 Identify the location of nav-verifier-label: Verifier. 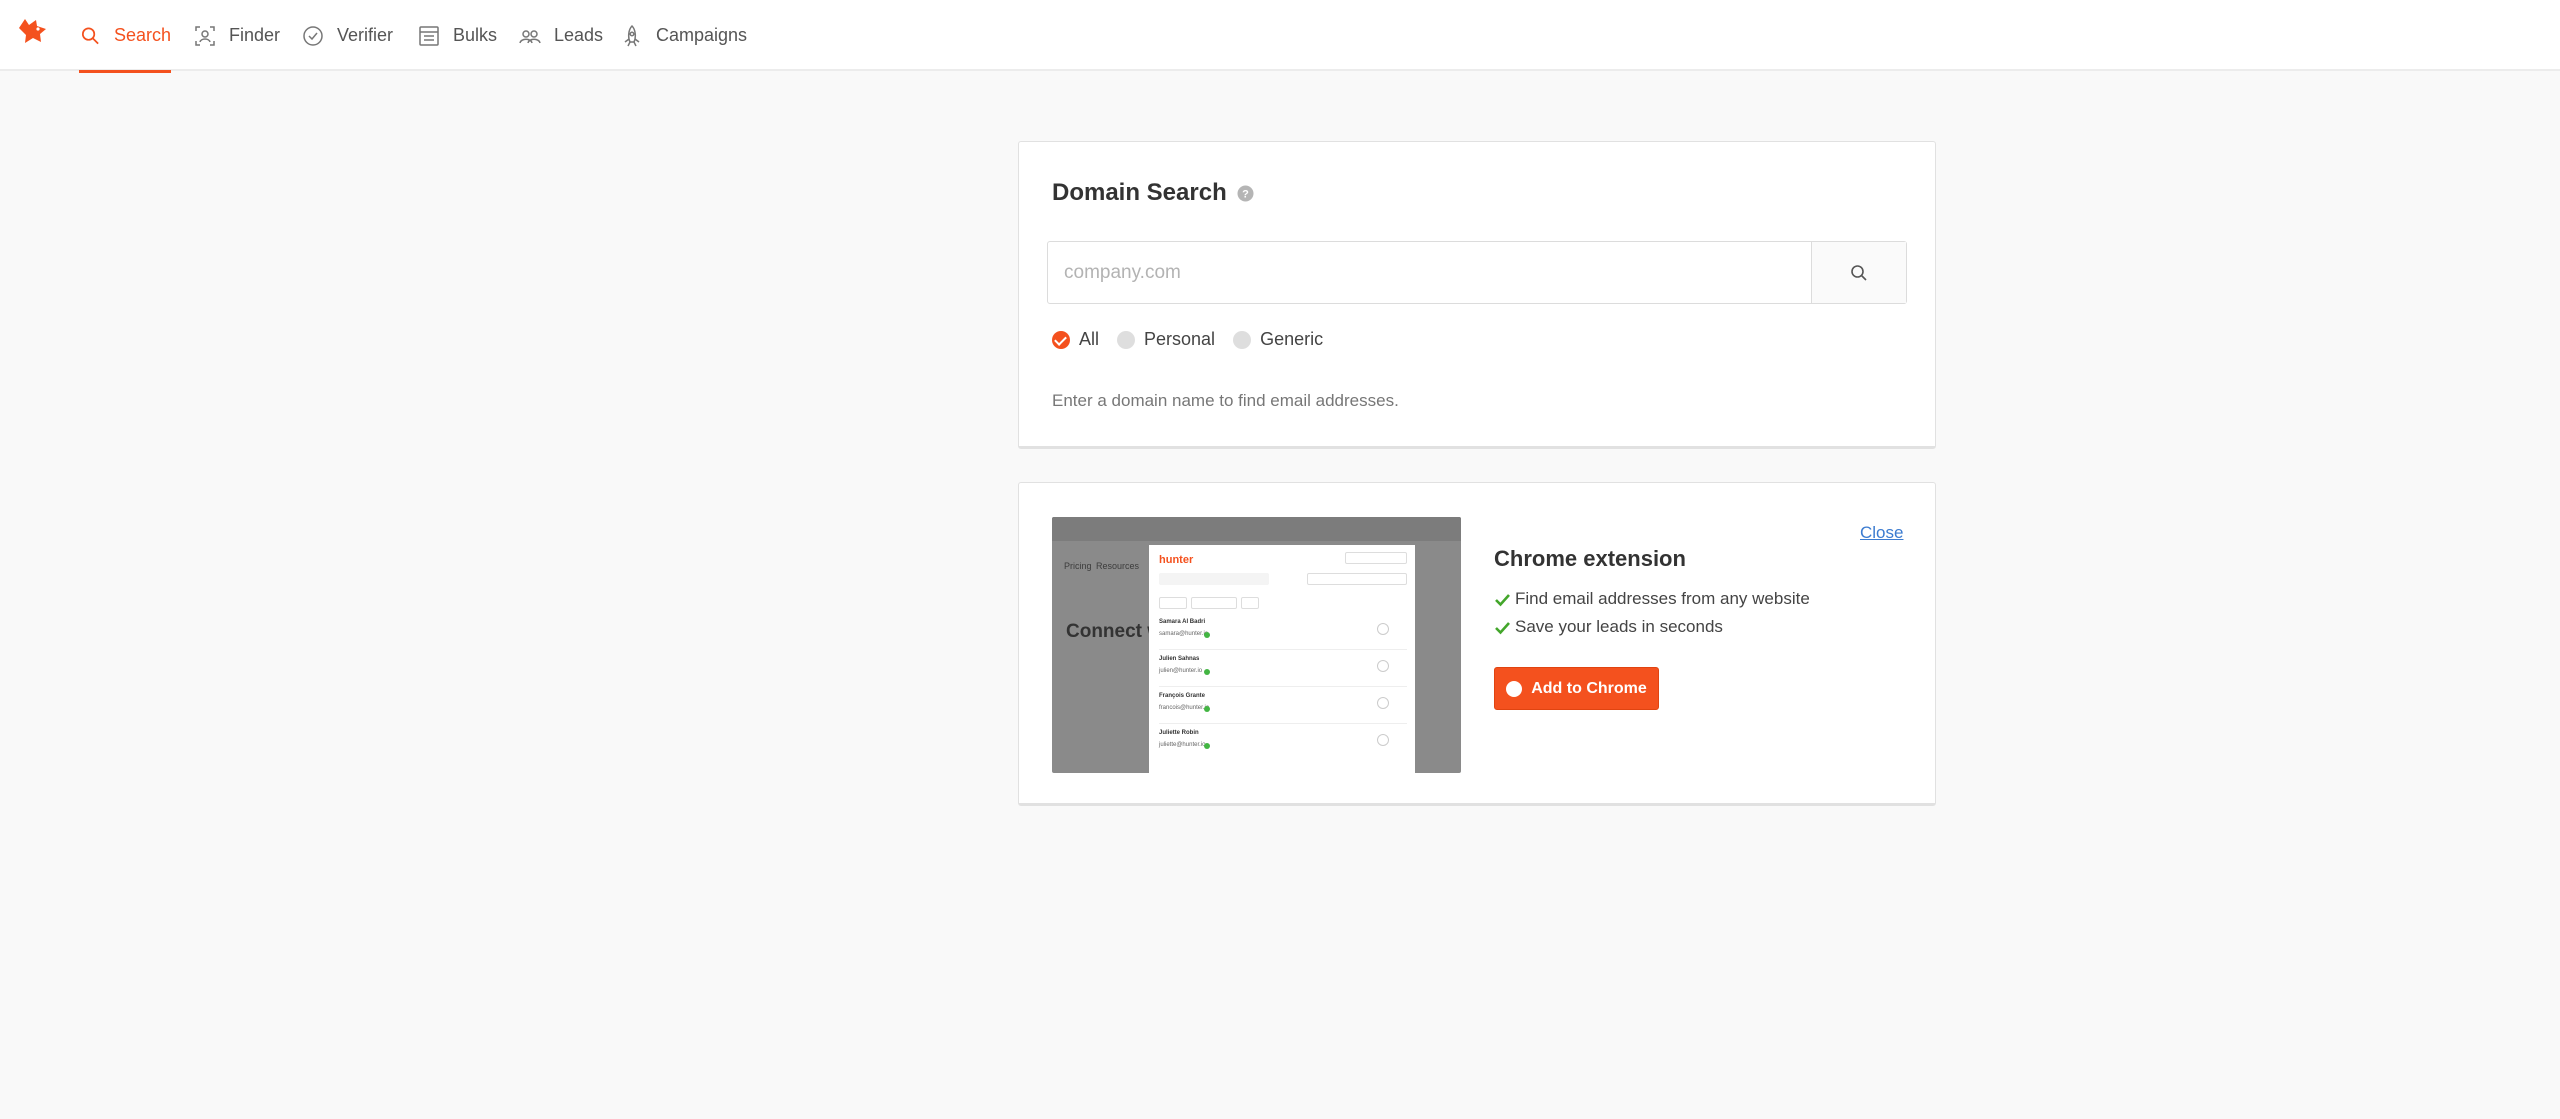
(365, 35).